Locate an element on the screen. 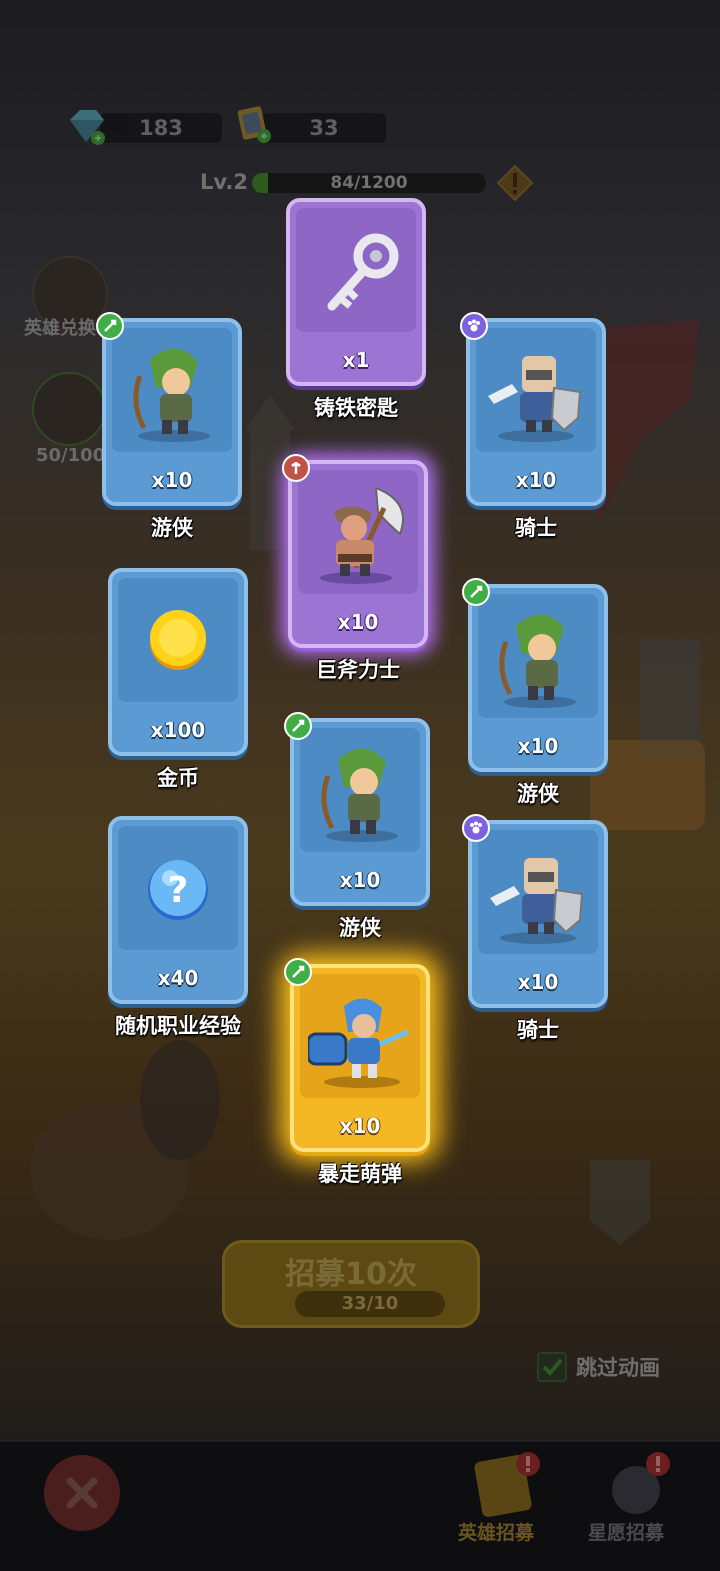  reward-card-key: x1 铸铁密匙 is located at coordinates (356, 309).